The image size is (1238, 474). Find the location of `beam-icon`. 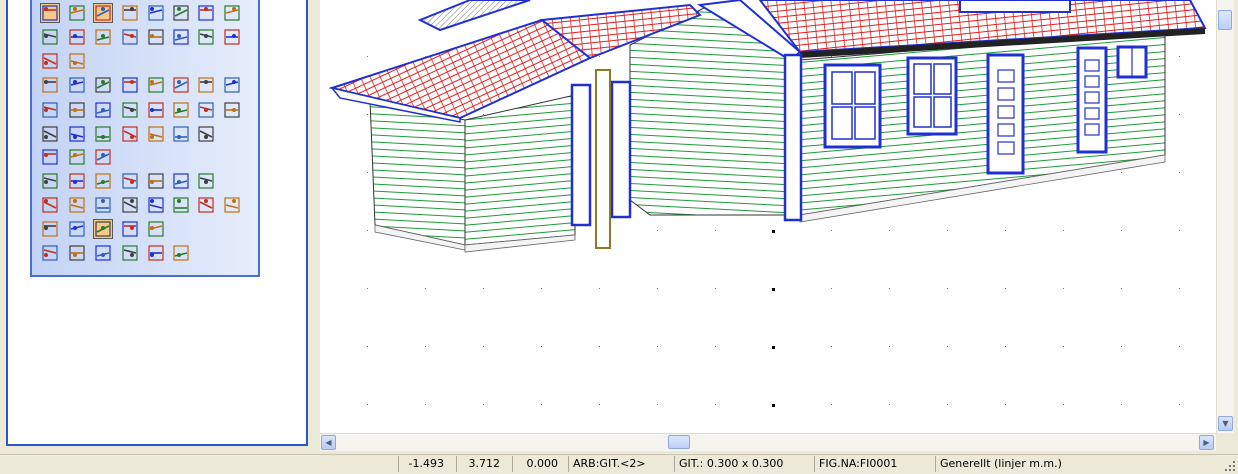

beam-icon is located at coordinates (103, 253).